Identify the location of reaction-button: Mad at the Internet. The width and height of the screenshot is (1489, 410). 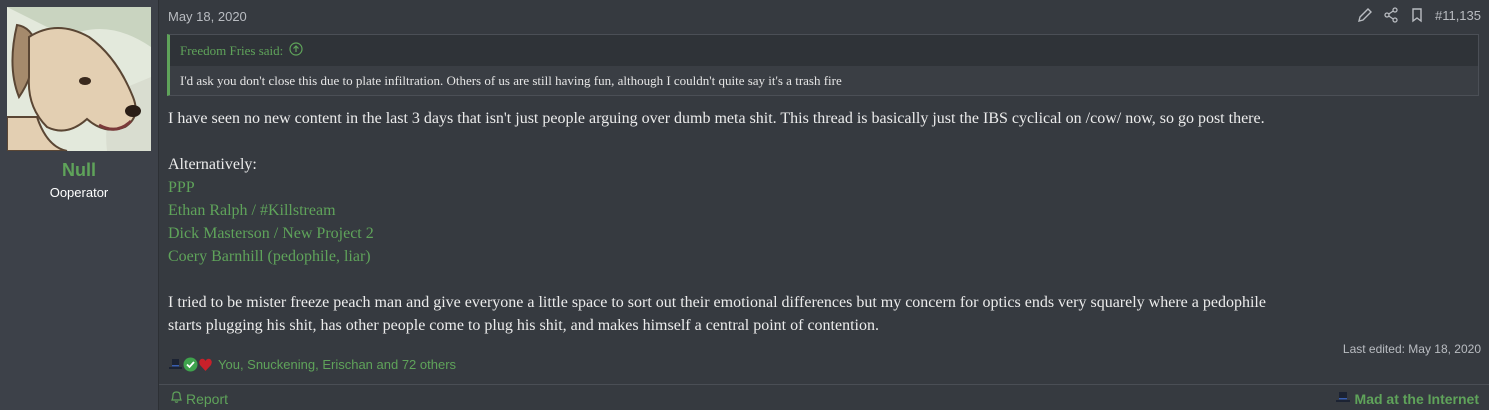
(1407, 399).